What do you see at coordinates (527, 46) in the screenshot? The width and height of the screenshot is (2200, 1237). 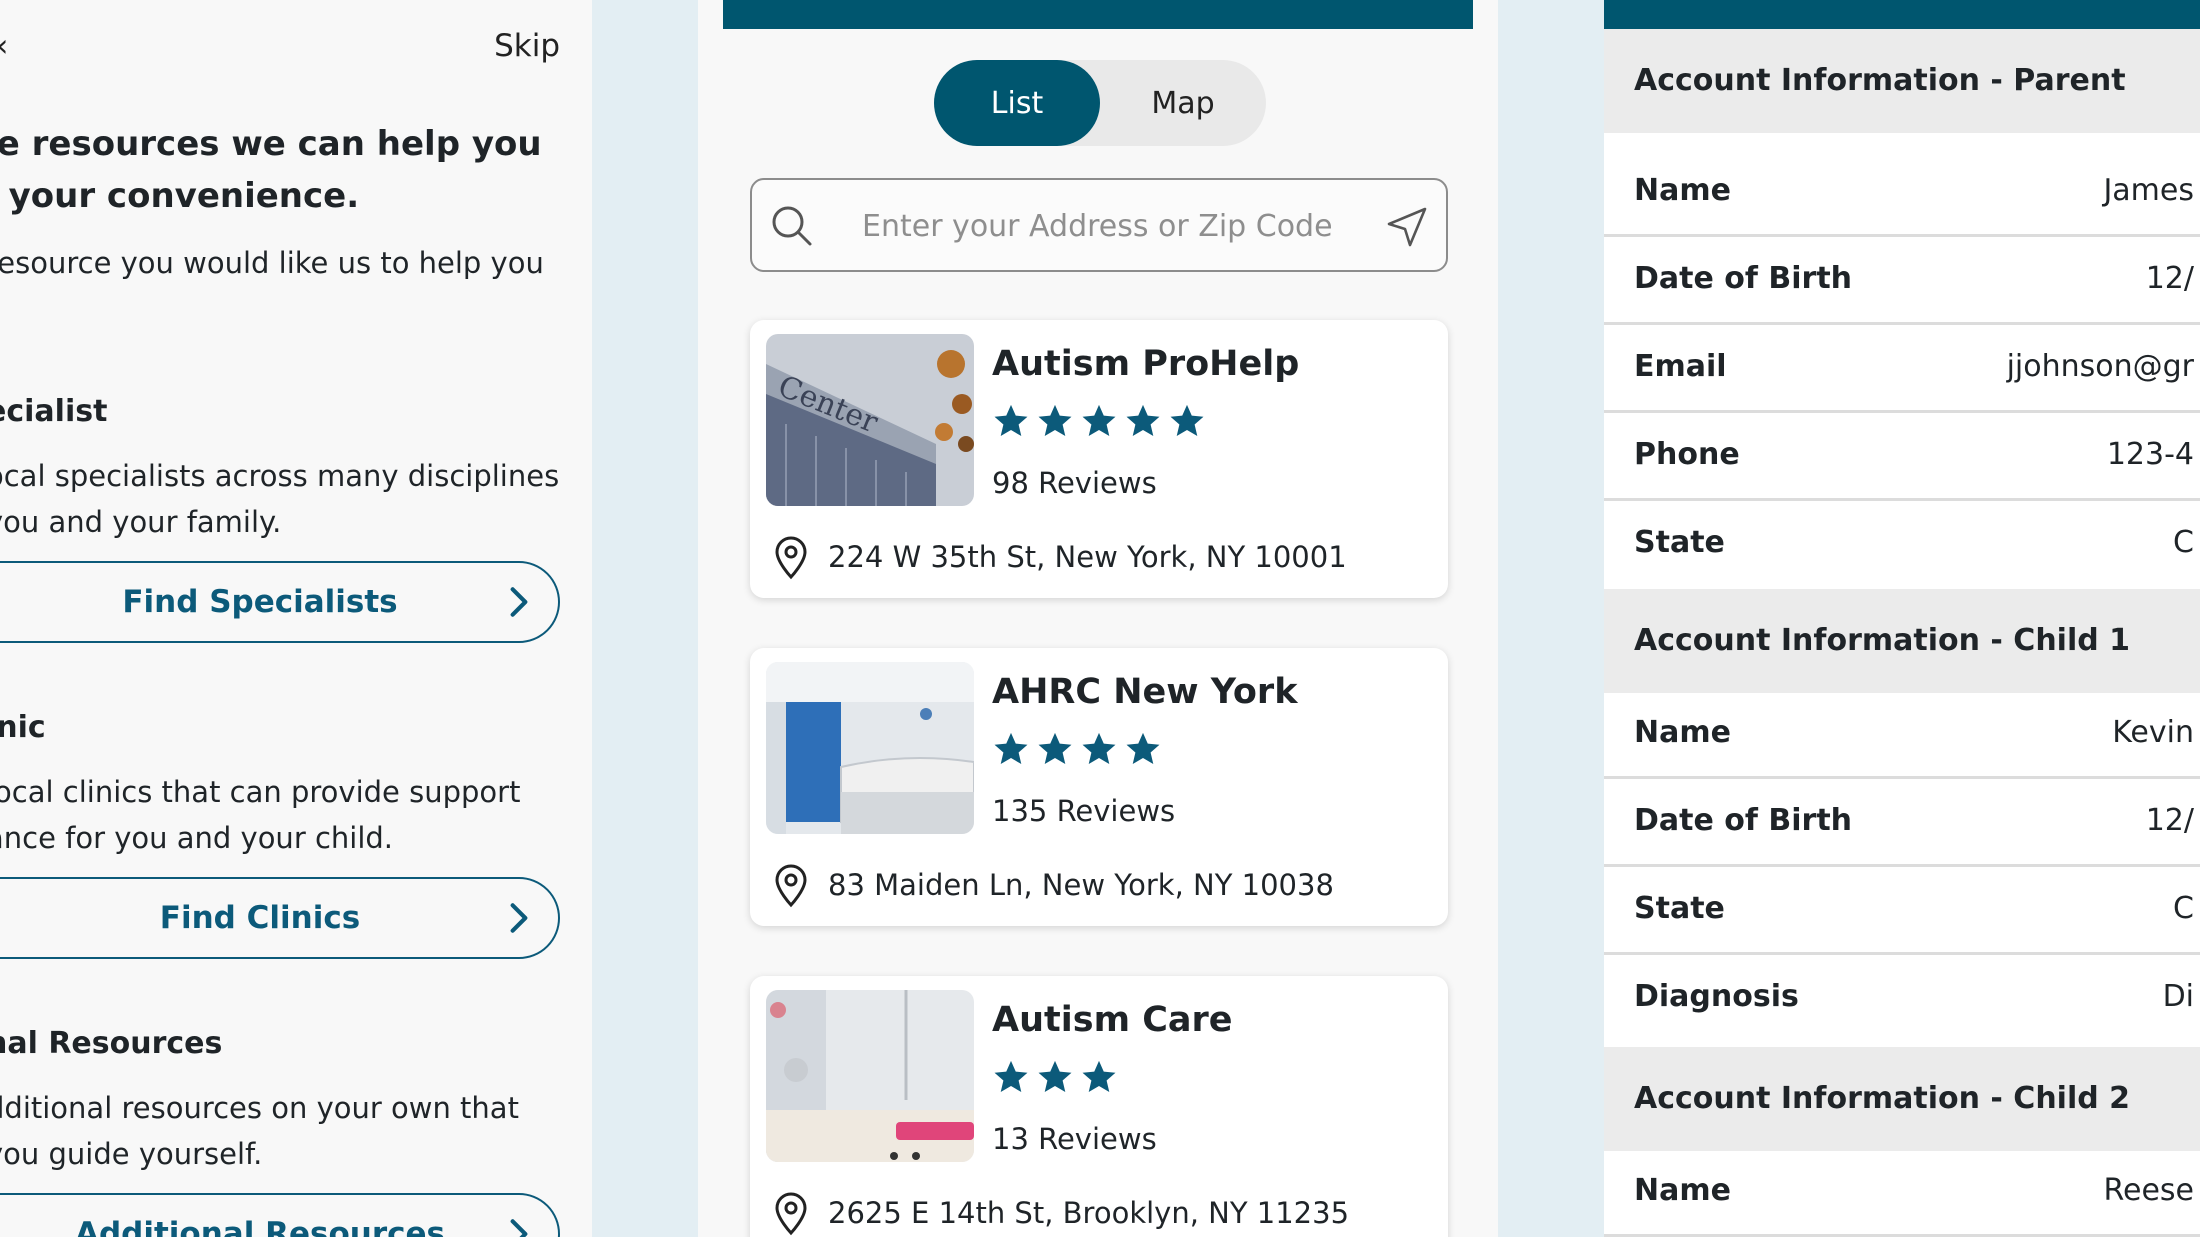 I see `skip-button: Skip` at bounding box center [527, 46].